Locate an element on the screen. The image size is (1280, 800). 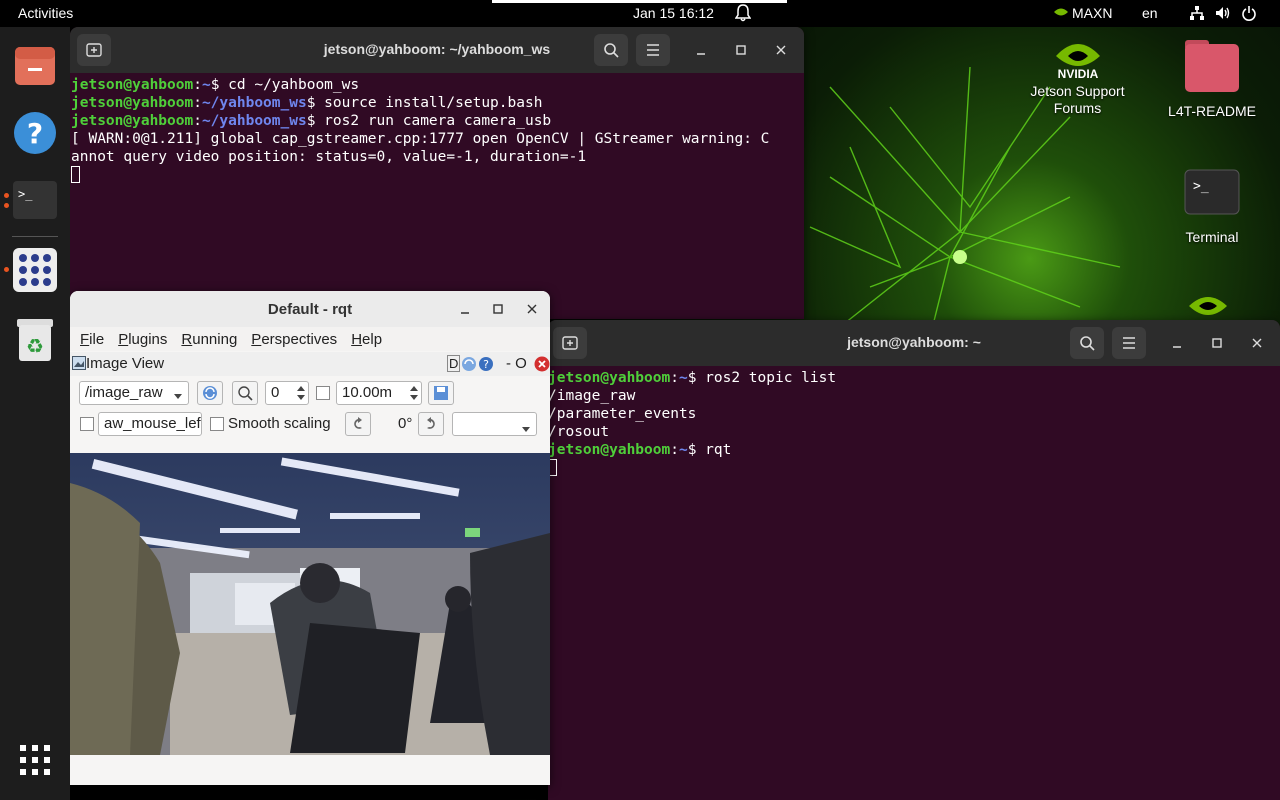
svg-text: NVIDIA is located at coordinates (1077, 73).